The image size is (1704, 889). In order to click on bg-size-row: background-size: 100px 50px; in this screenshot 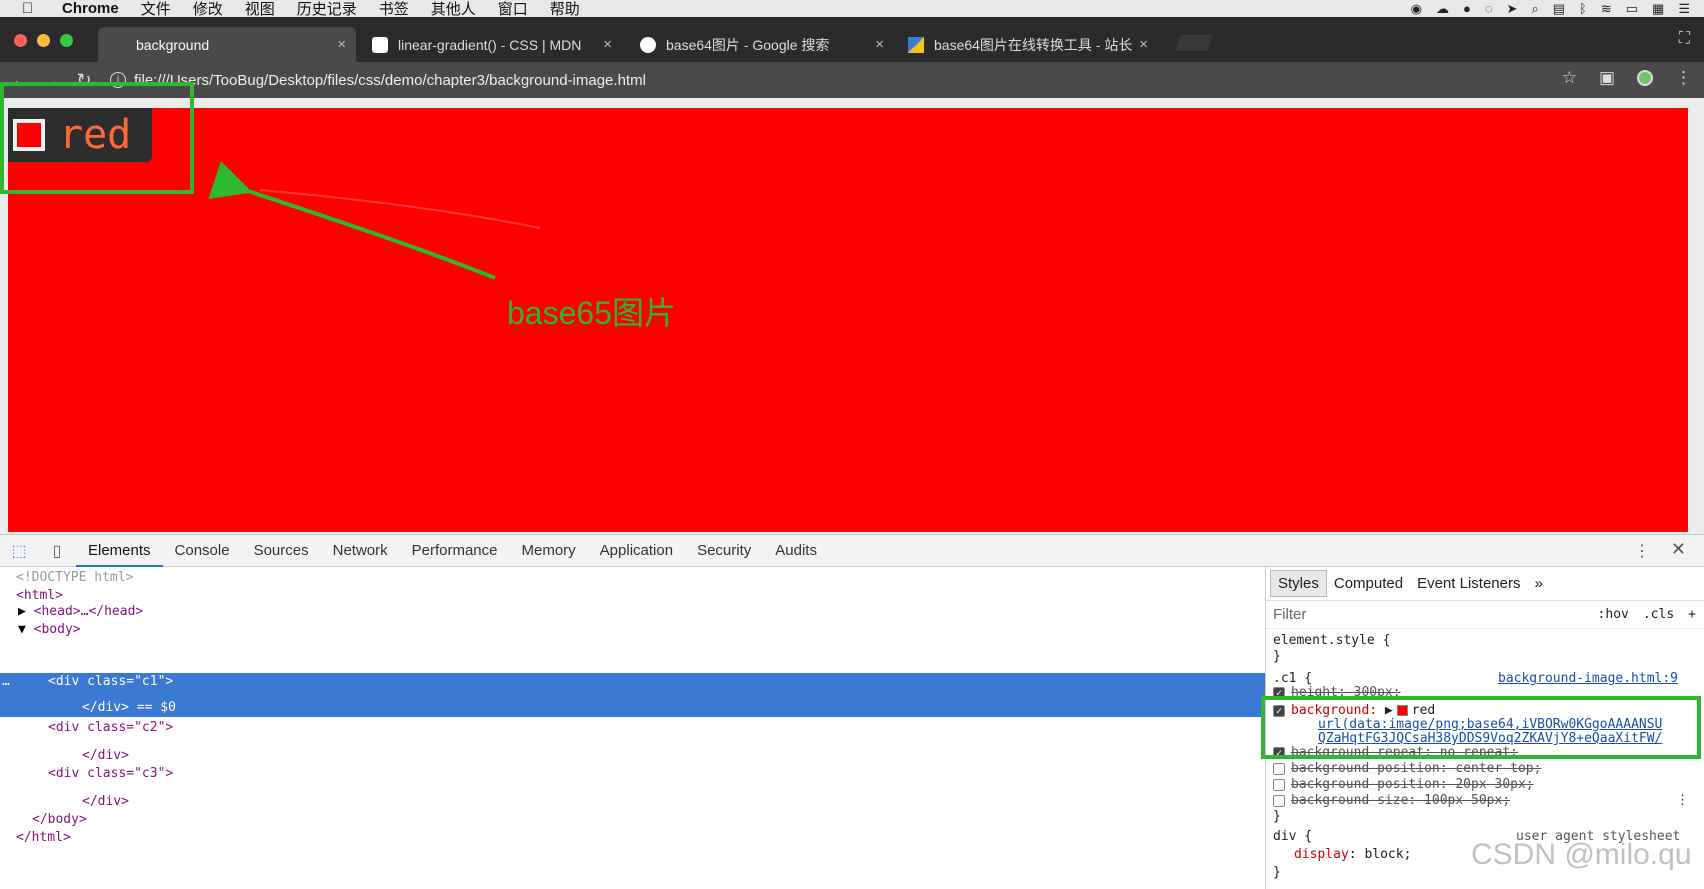, I will do `click(1391, 801)`.